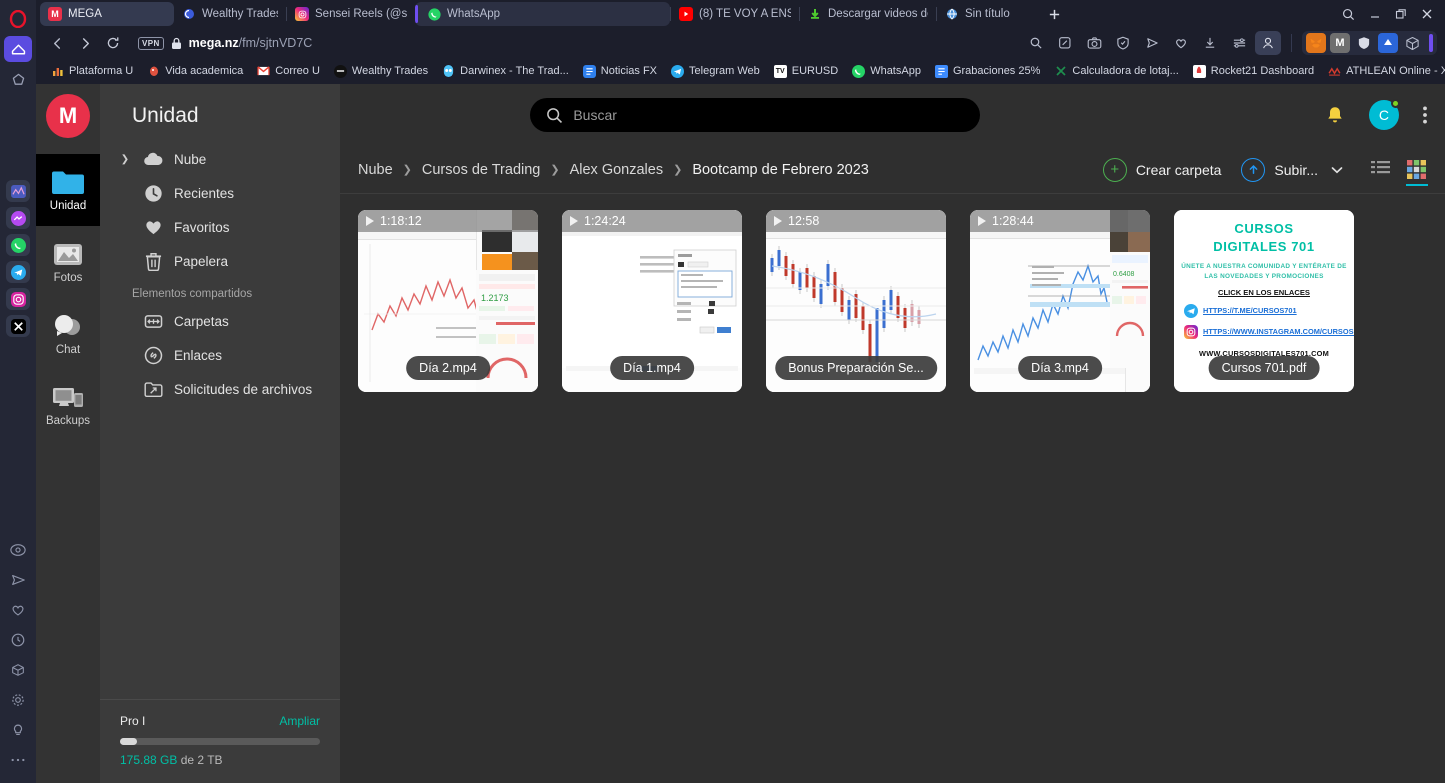  What do you see at coordinates (1054, 14) in the screenshot?
I see `new-tab-button` at bounding box center [1054, 14].